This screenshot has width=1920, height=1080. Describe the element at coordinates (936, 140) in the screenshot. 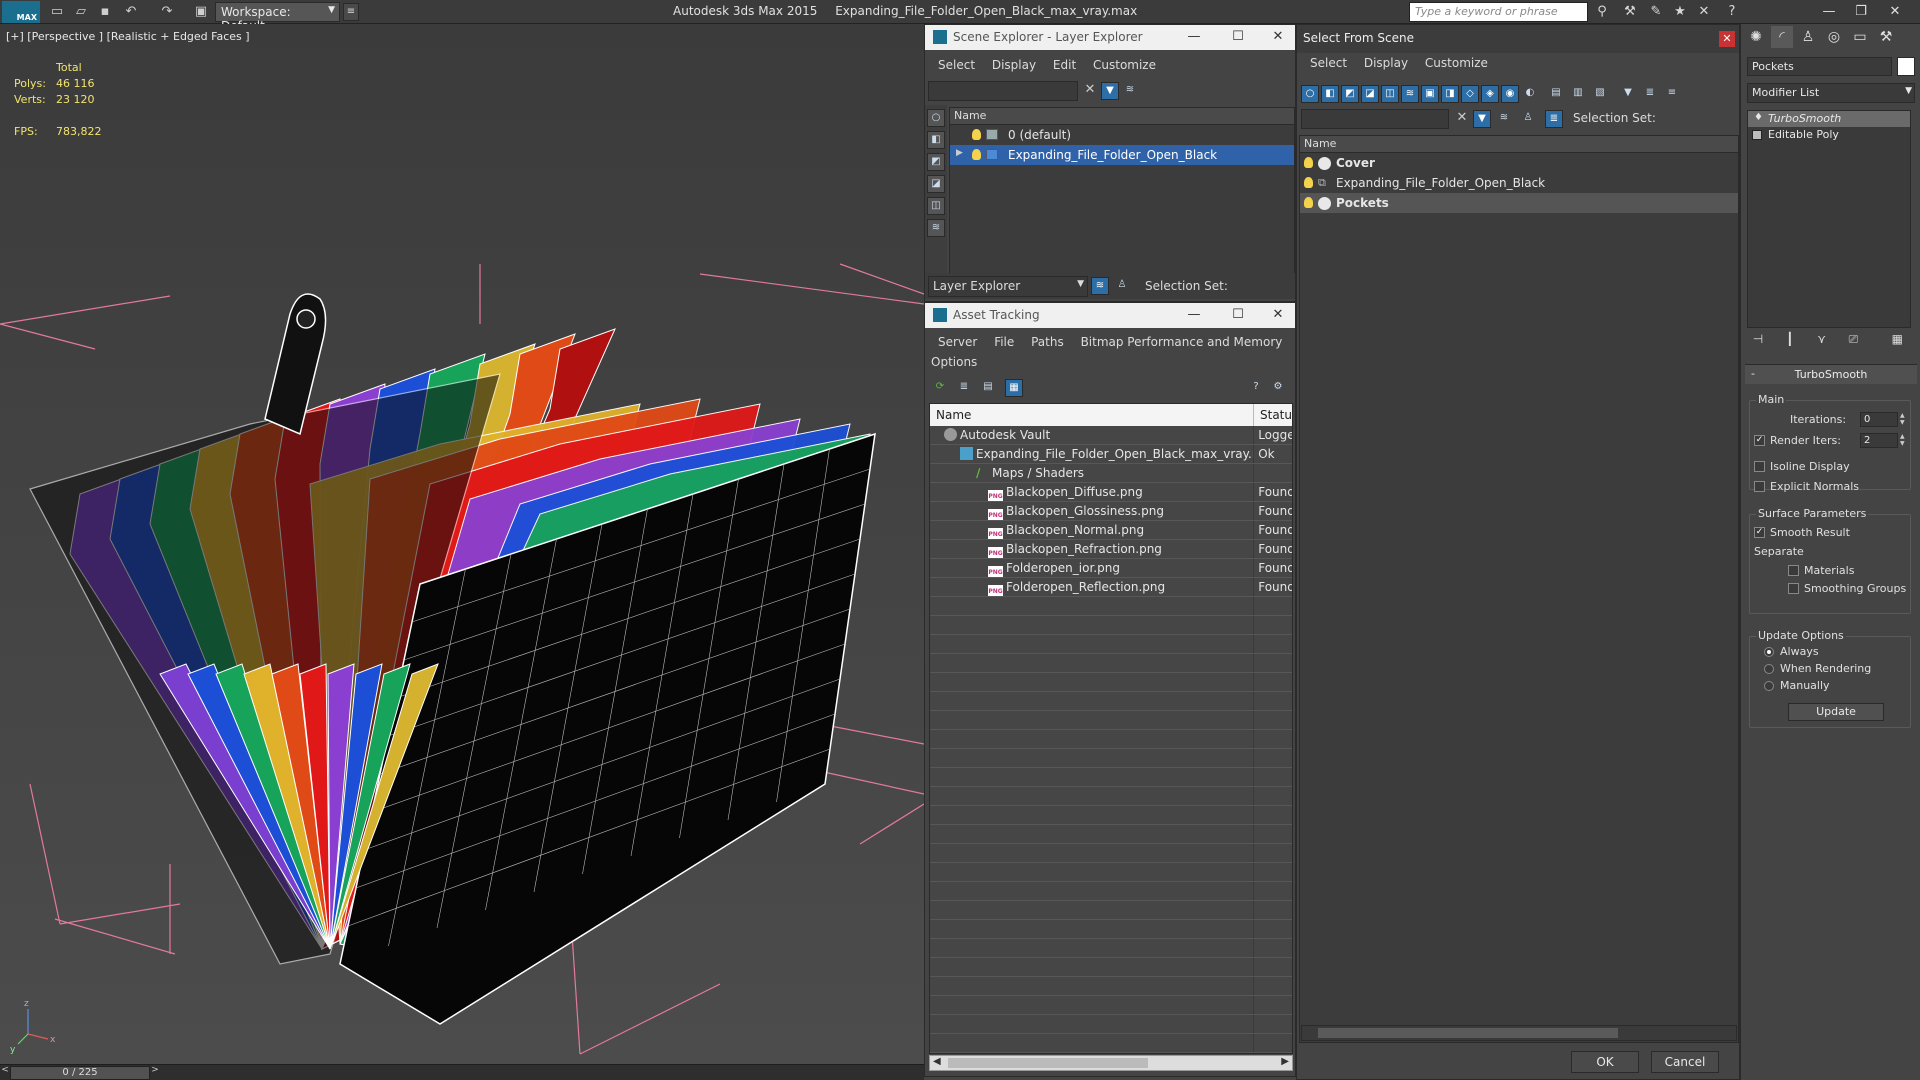

I see `display-geometry-icon: ◧` at that location.